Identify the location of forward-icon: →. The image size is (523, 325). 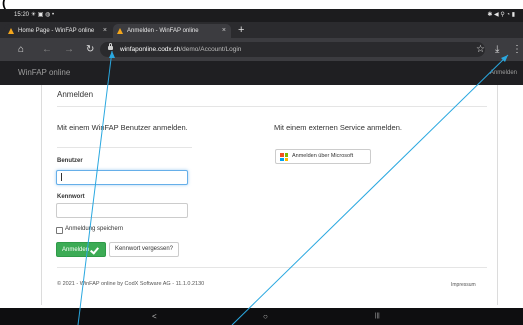
(69, 49).